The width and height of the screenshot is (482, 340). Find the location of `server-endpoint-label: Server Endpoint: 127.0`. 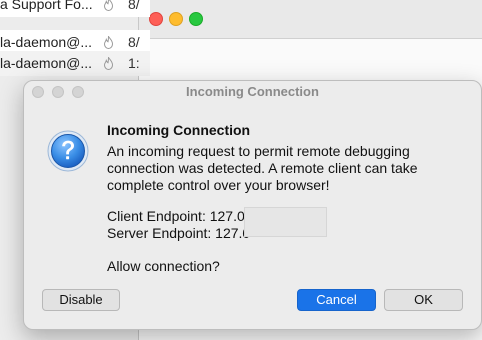

server-endpoint-label: Server Endpoint: 127.0 is located at coordinates (179, 233).